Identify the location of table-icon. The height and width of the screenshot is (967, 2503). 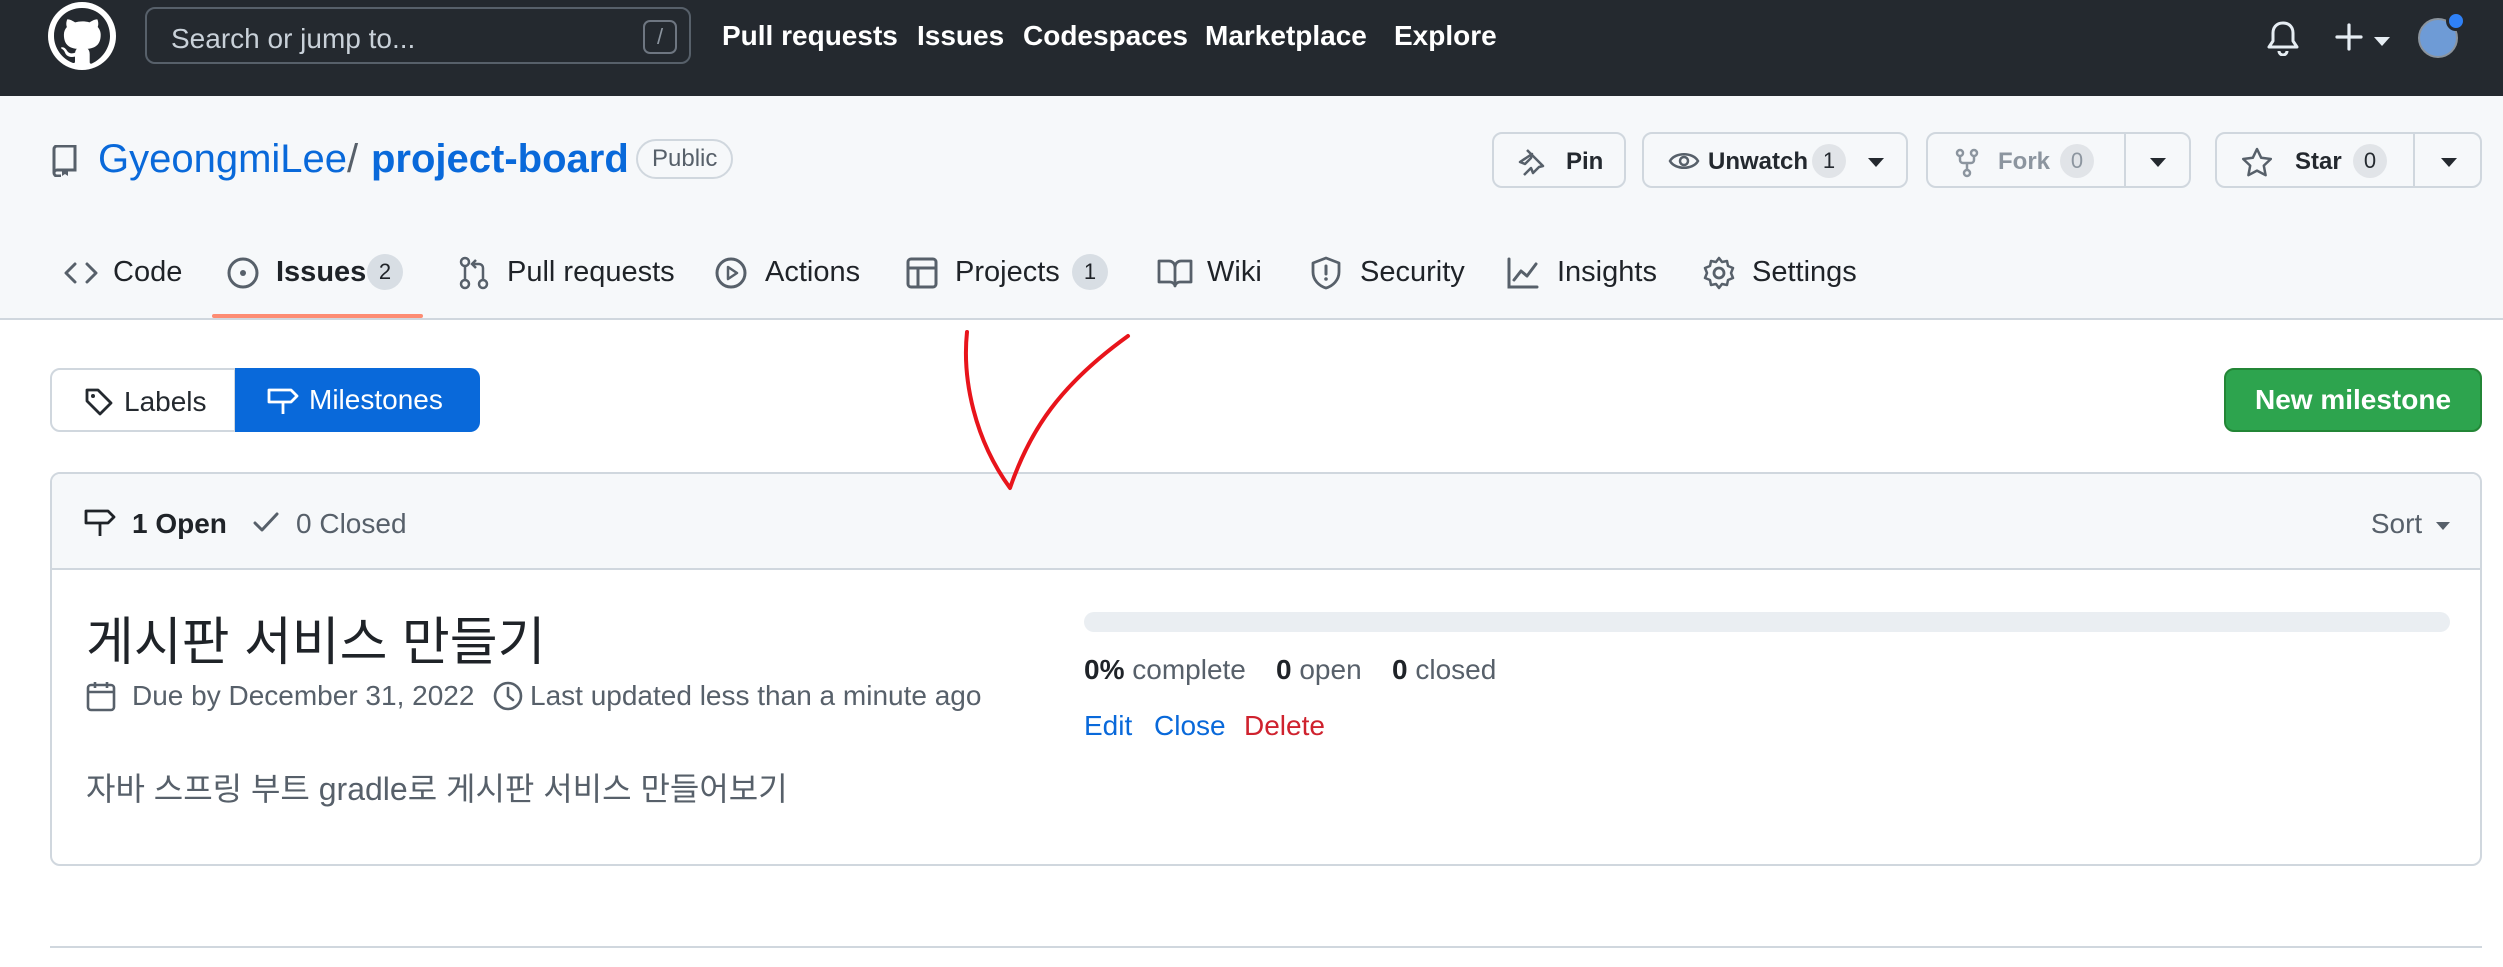
(922, 275).